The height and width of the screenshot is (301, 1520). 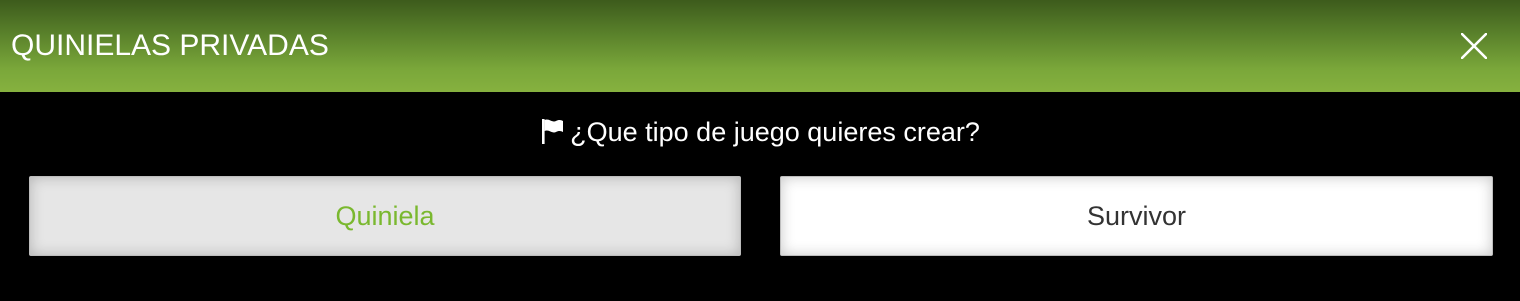 What do you see at coordinates (553, 131) in the screenshot?
I see `flag-icon` at bounding box center [553, 131].